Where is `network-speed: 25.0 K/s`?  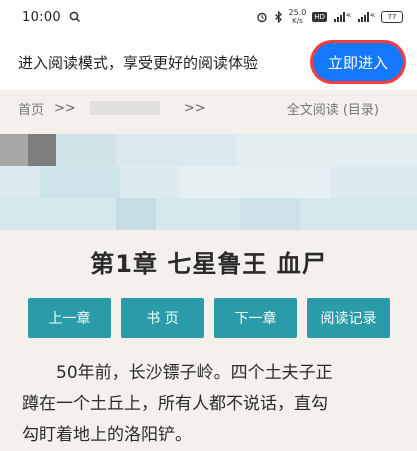 network-speed: 25.0 K/s is located at coordinates (297, 17).